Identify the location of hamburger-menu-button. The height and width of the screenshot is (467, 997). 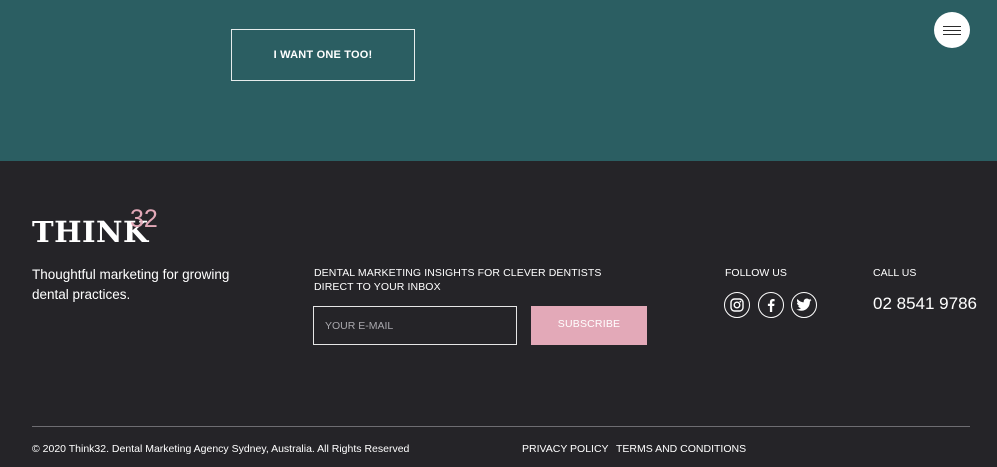
(952, 30).